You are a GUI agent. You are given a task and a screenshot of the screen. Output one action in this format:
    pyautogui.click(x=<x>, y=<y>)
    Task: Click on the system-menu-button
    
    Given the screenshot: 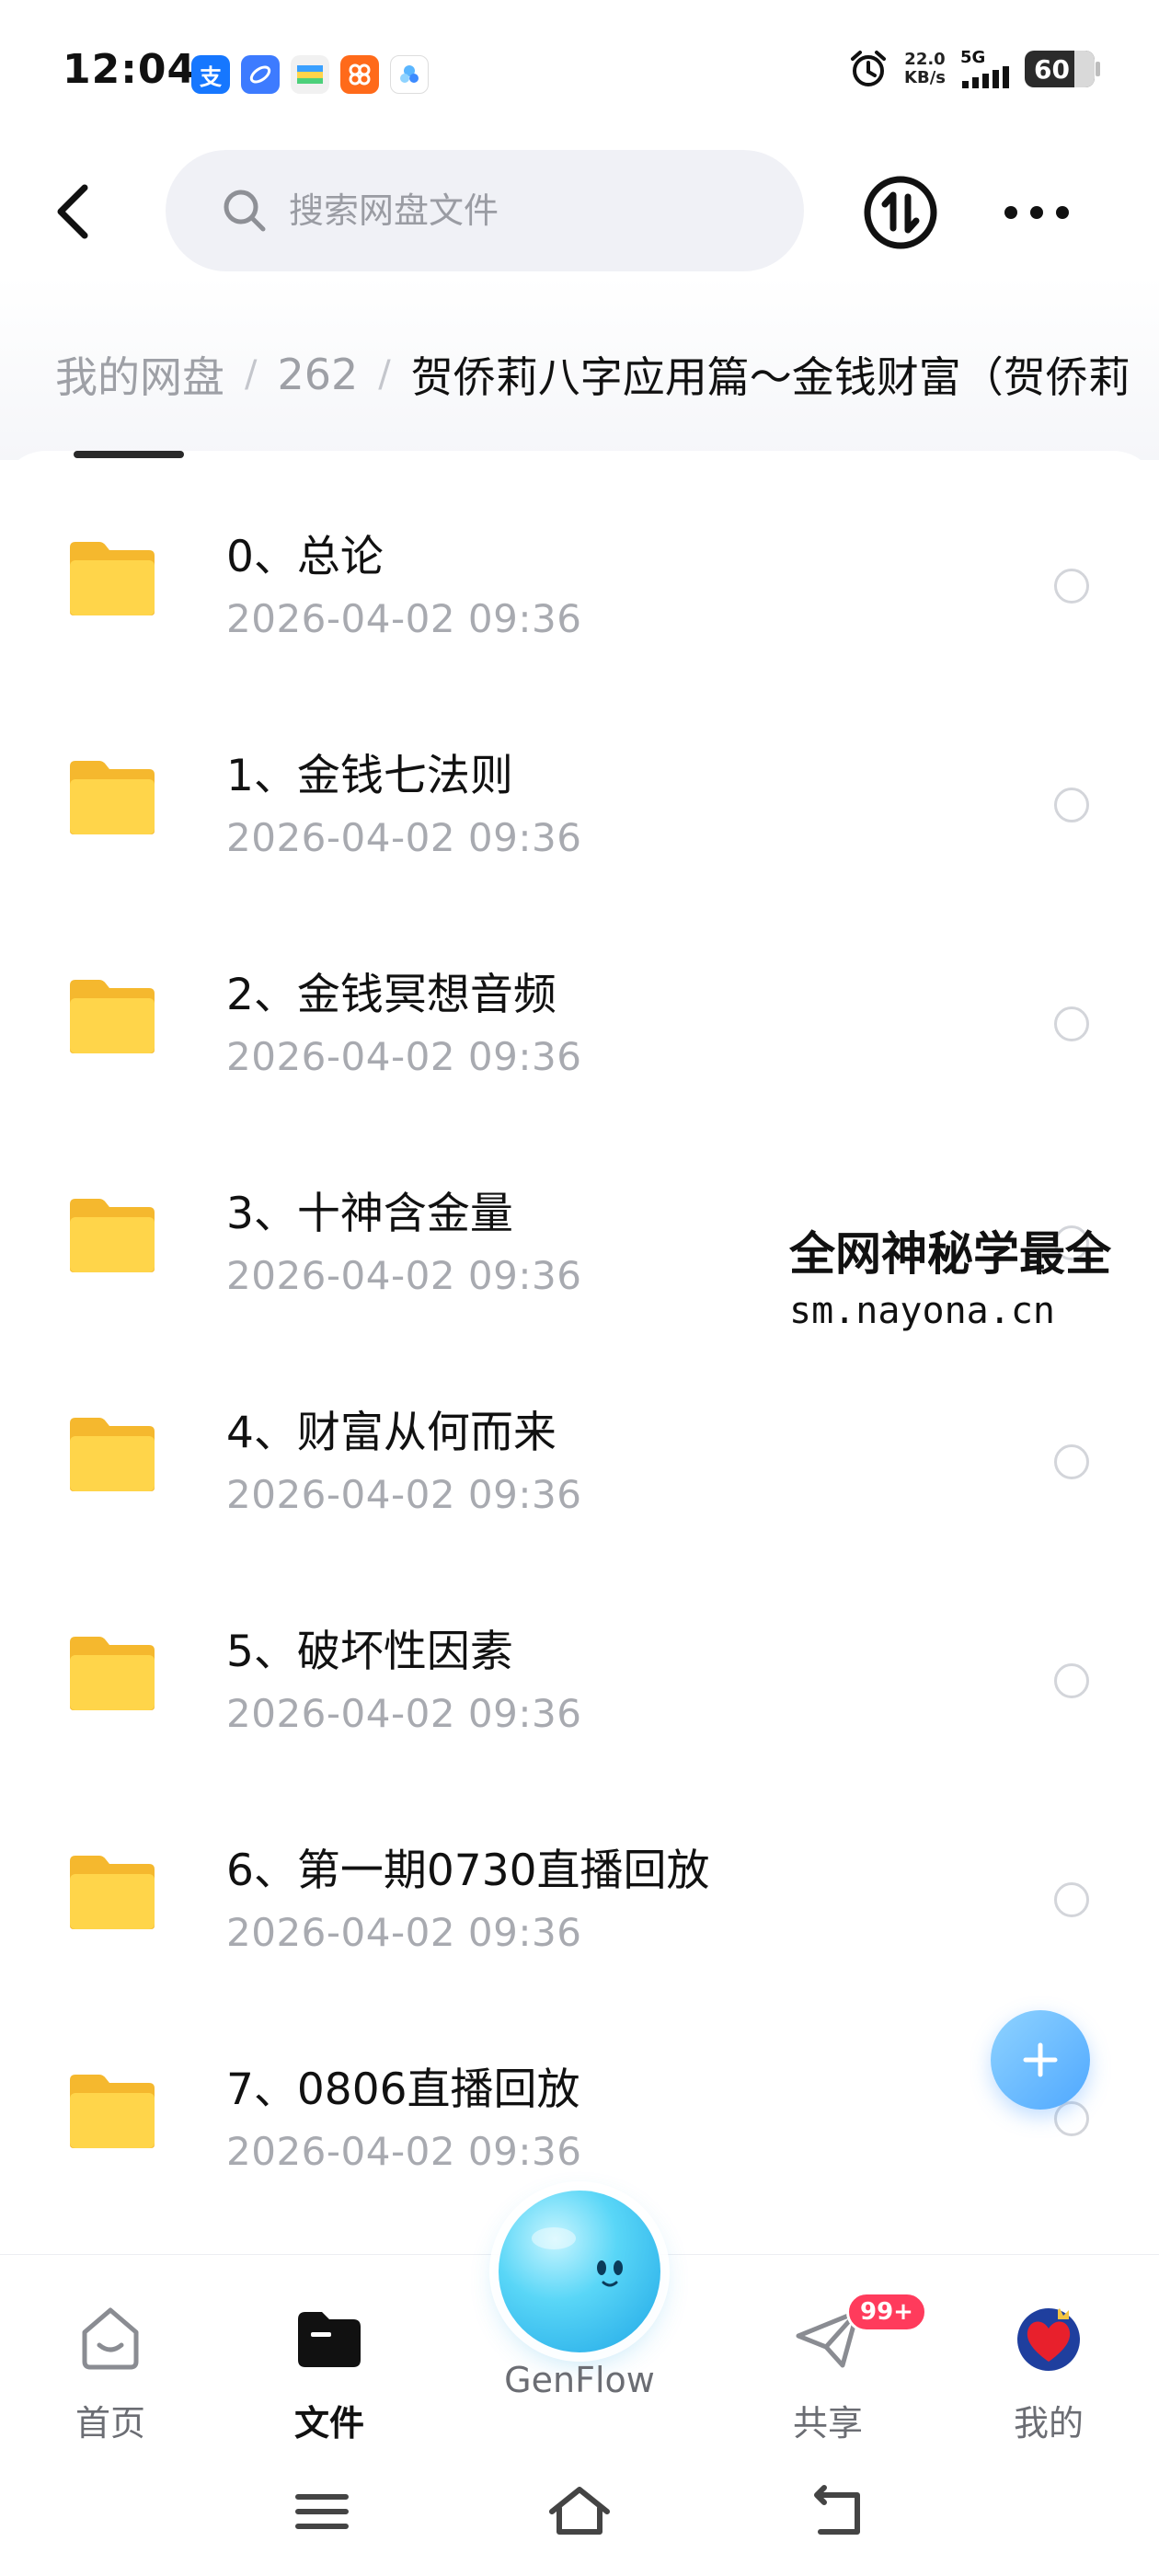 What is the action you would take?
    pyautogui.click(x=322, y=2511)
    